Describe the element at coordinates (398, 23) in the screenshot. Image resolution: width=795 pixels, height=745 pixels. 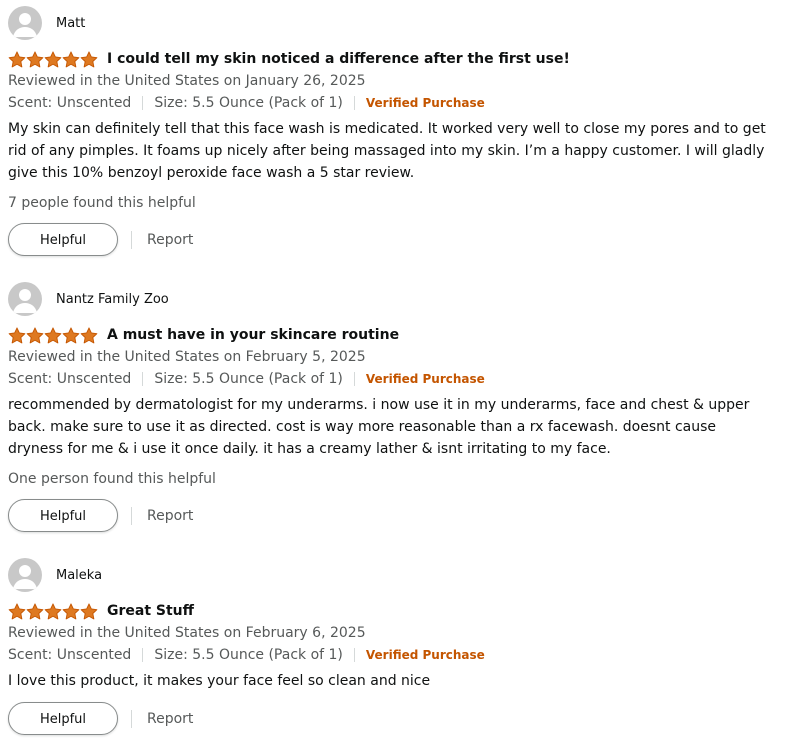
I see `review-profile: Matt` at that location.